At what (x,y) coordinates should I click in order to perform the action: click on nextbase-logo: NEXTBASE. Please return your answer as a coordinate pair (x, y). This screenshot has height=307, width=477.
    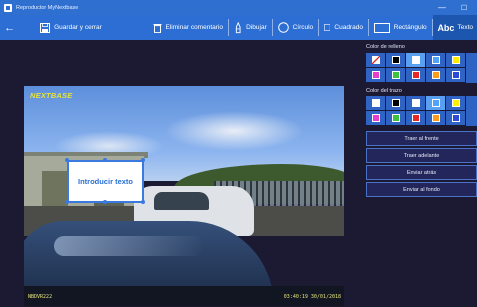
    Looking at the image, I should click on (51, 95).